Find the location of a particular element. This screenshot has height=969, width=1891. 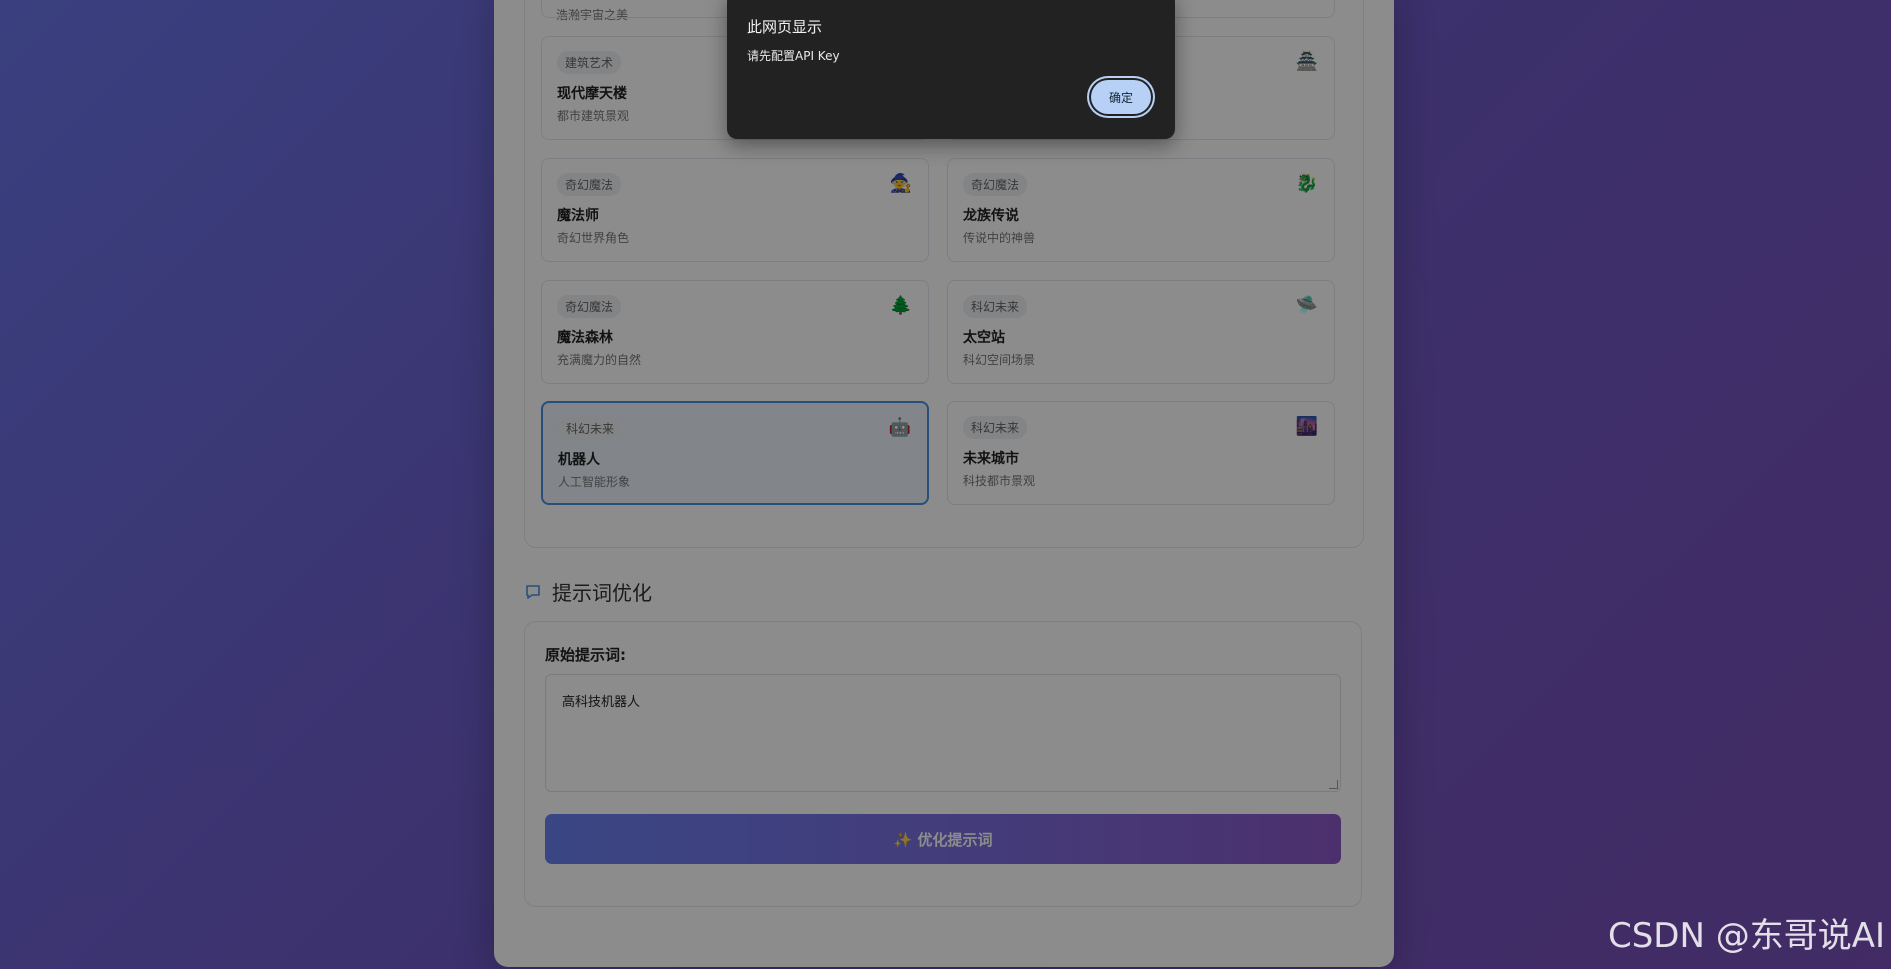

dialog-title: 此网页显示 is located at coordinates (785, 27).